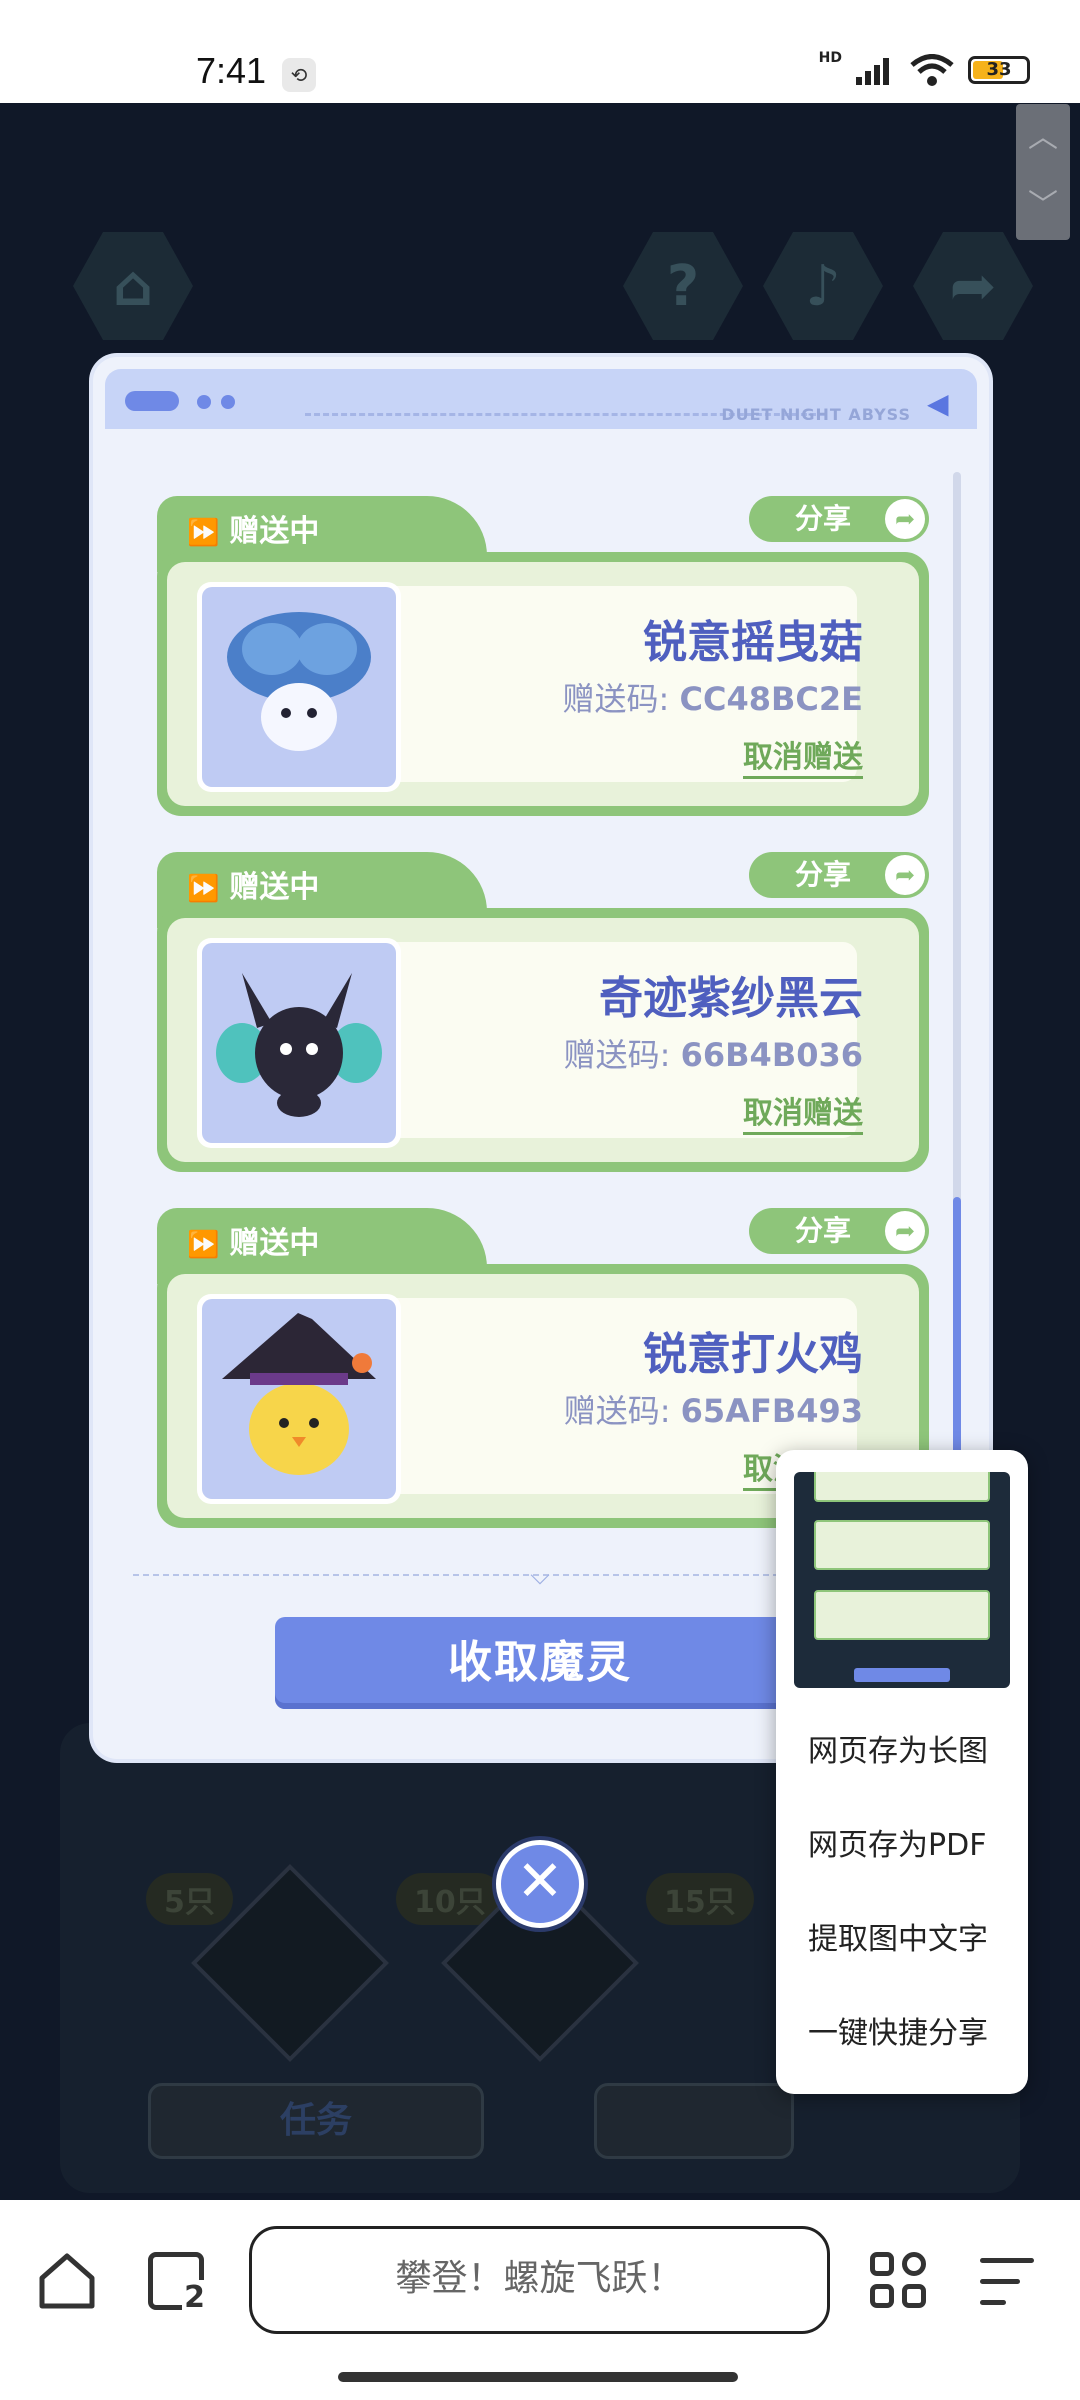  What do you see at coordinates (830, 58) in the screenshot?
I see `network-type-label: HD` at bounding box center [830, 58].